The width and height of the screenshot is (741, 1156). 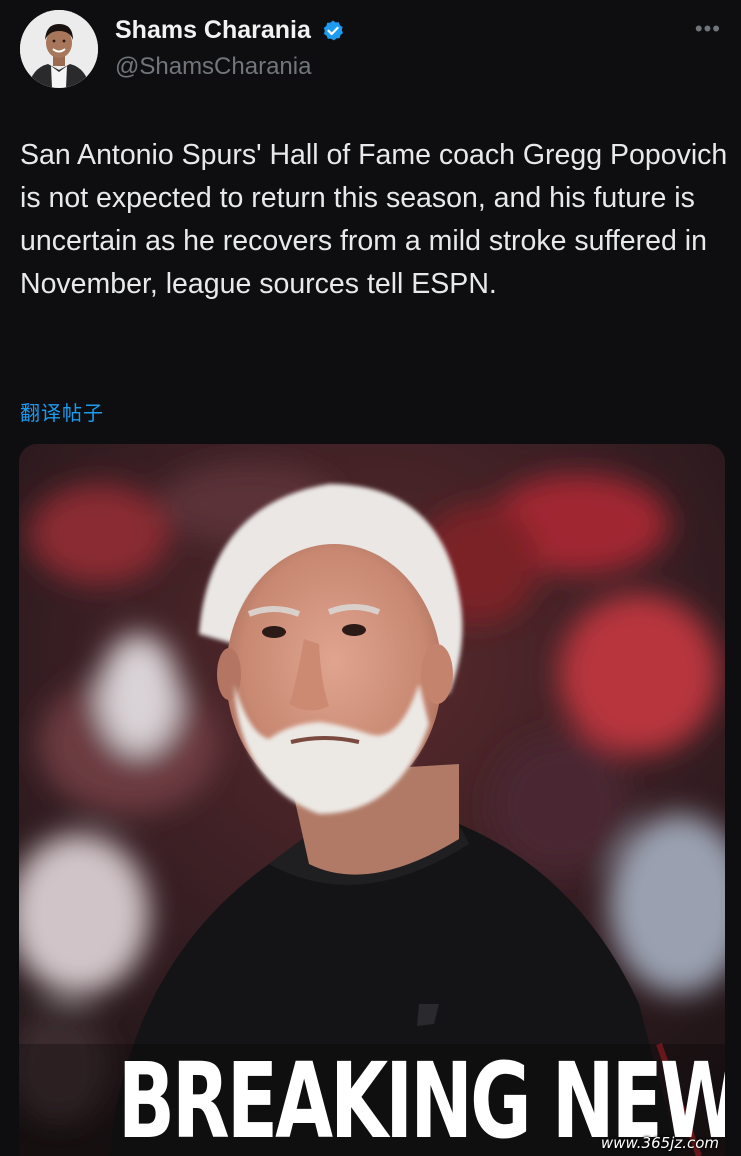 What do you see at coordinates (659, 1143) in the screenshot?
I see `watermark: www.365jz.com` at bounding box center [659, 1143].